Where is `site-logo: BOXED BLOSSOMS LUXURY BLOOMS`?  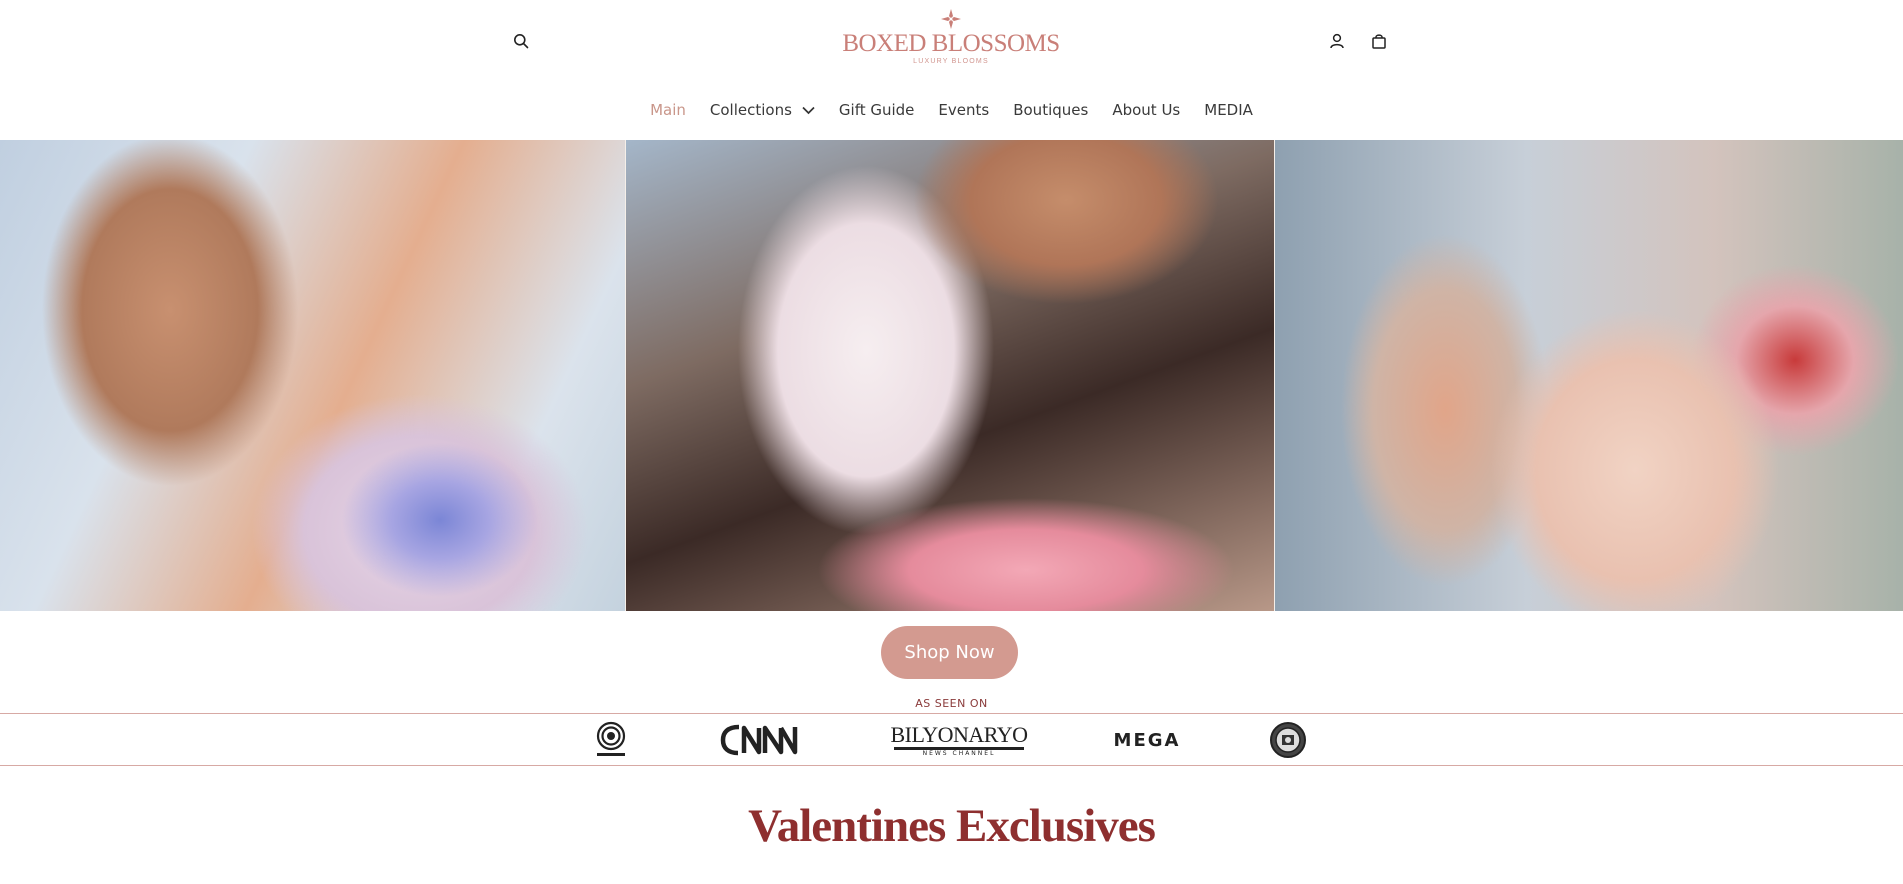 site-logo: BOXED BLOSSOMS LUXURY BLOOMS is located at coordinates (951, 39).